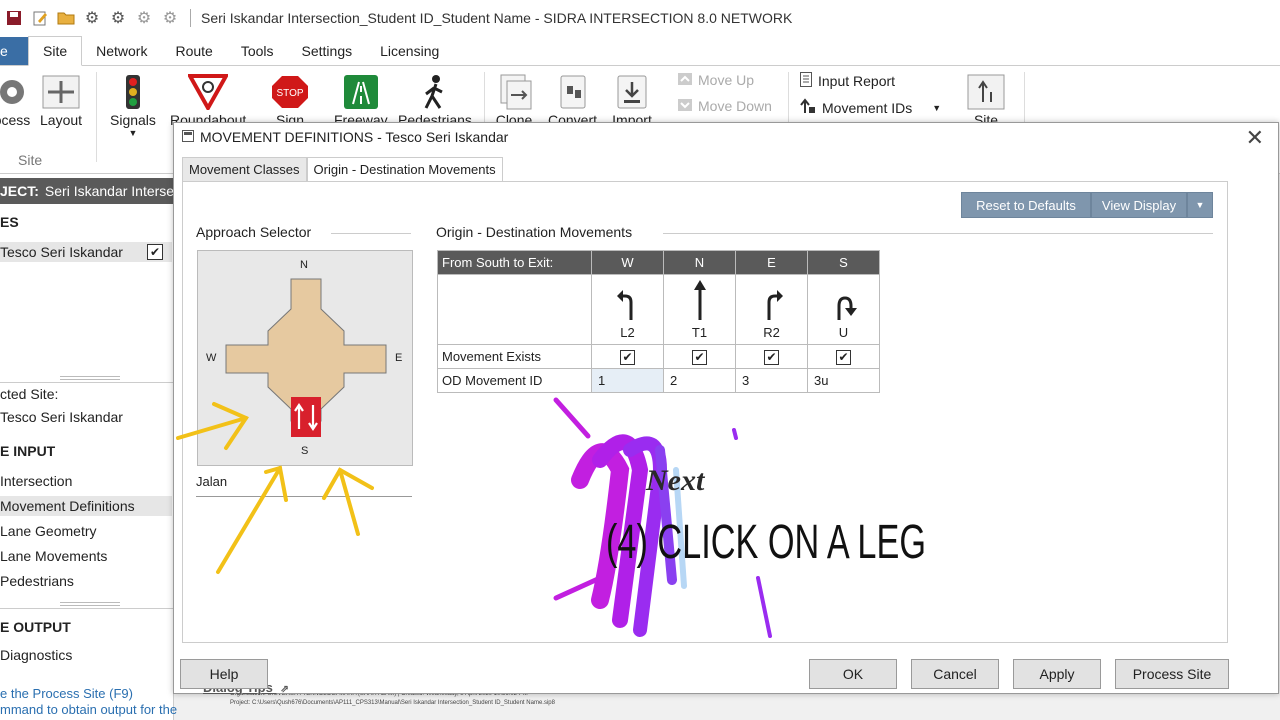 The height and width of the screenshot is (720, 1280). What do you see at coordinates (534, 232) in the screenshot?
I see `od-movements-title: Origin - Destination Movements` at bounding box center [534, 232].